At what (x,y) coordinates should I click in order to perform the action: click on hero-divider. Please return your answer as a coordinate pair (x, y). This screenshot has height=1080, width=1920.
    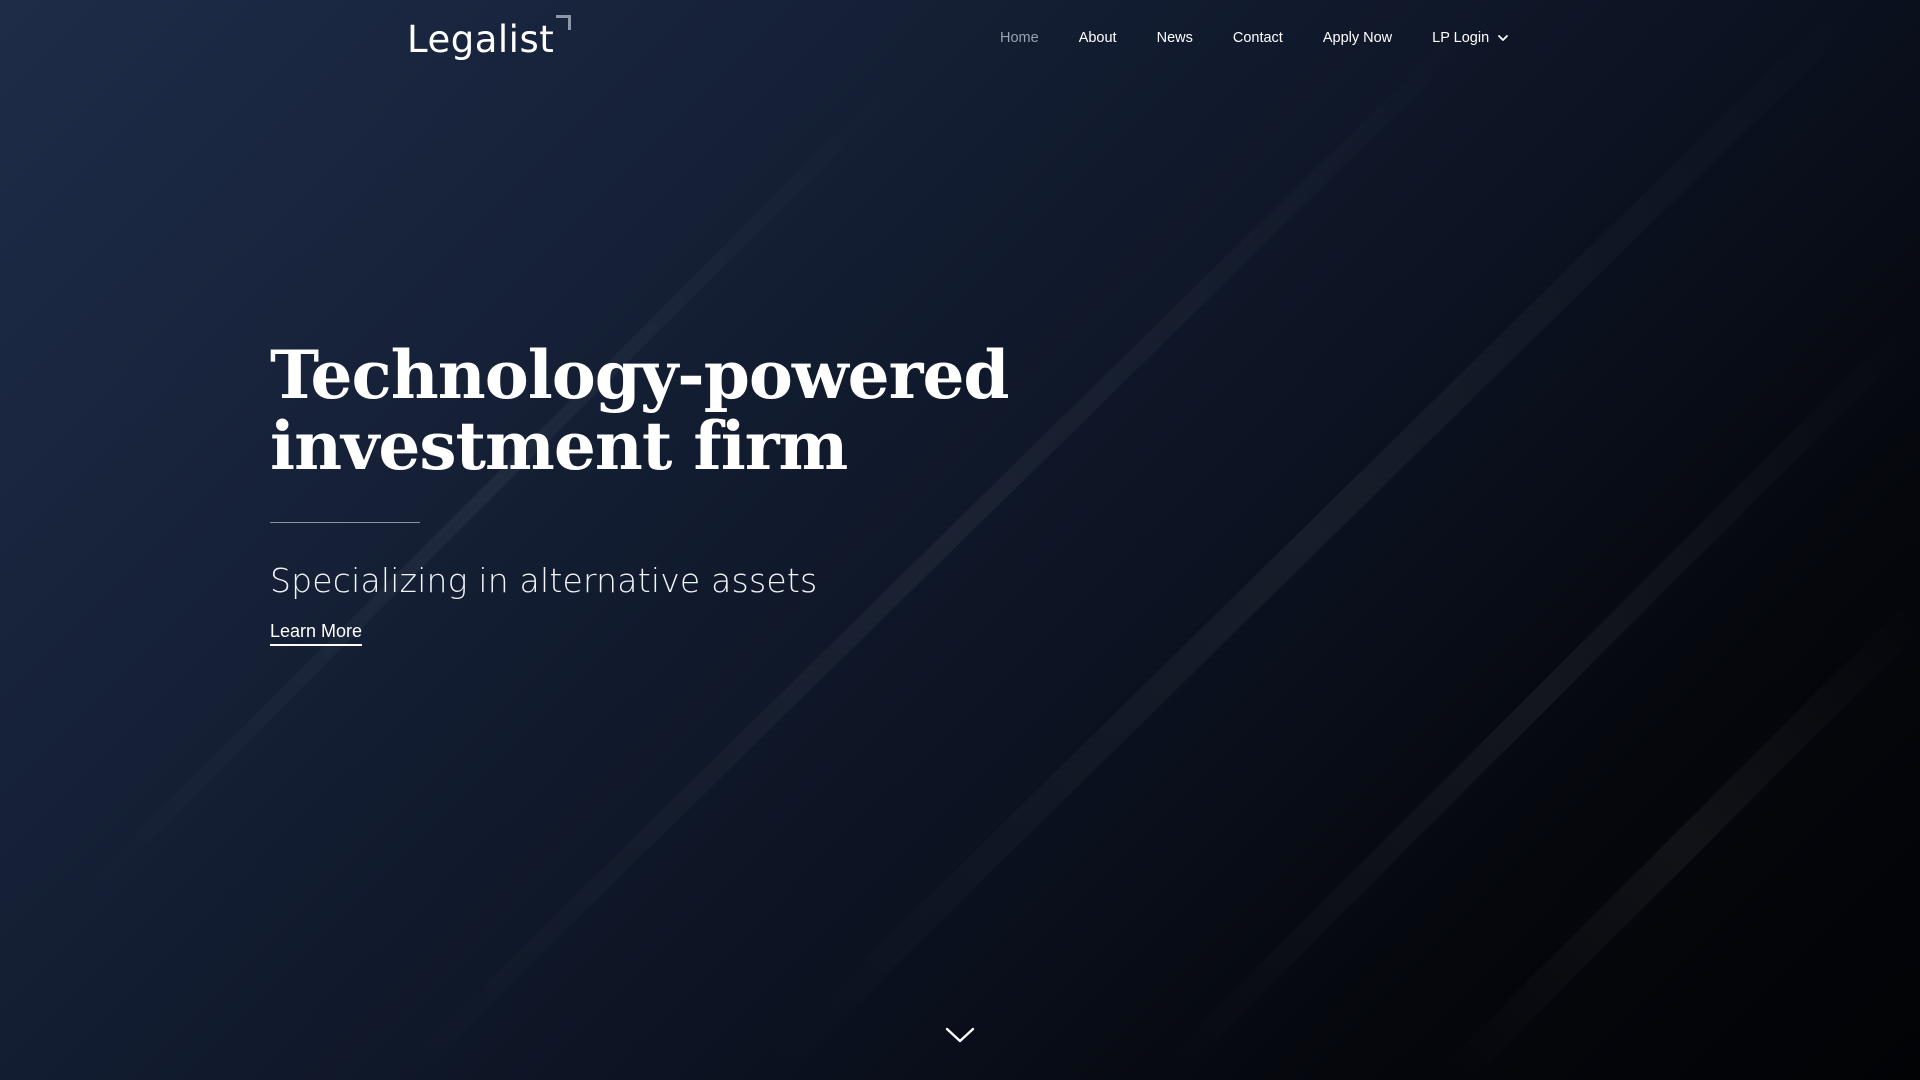
    Looking at the image, I should click on (345, 522).